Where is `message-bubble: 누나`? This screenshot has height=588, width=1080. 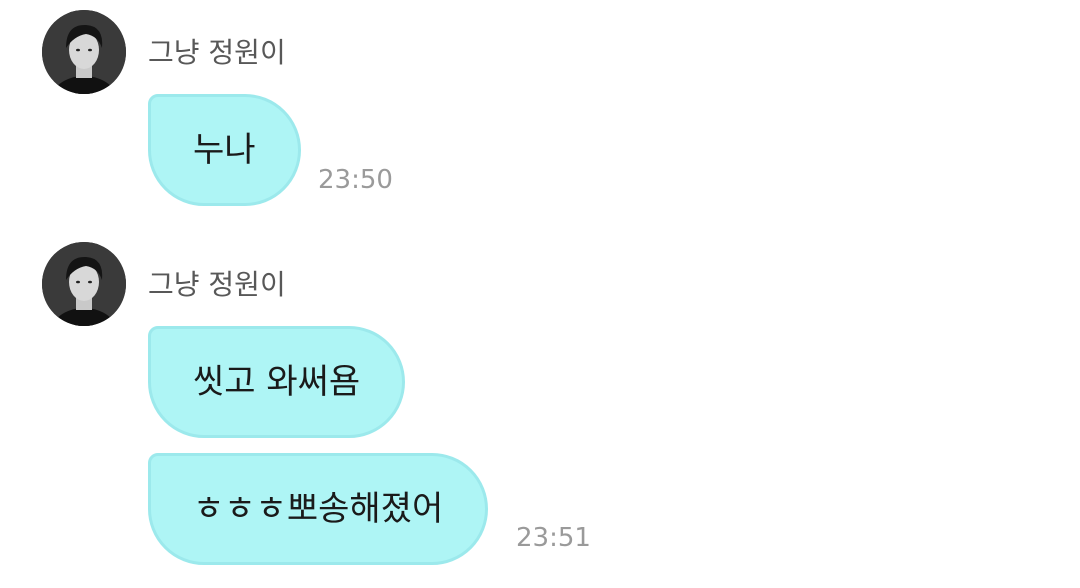
message-bubble: 누나 is located at coordinates (224, 150).